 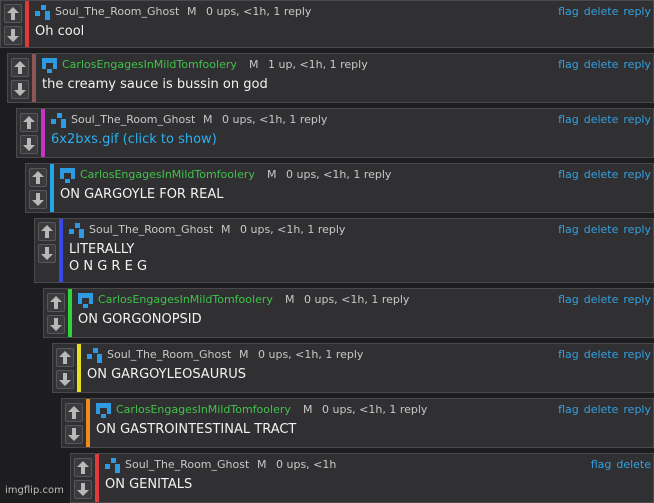 I want to click on comment-text: Oh cool, so click(x=60, y=31).